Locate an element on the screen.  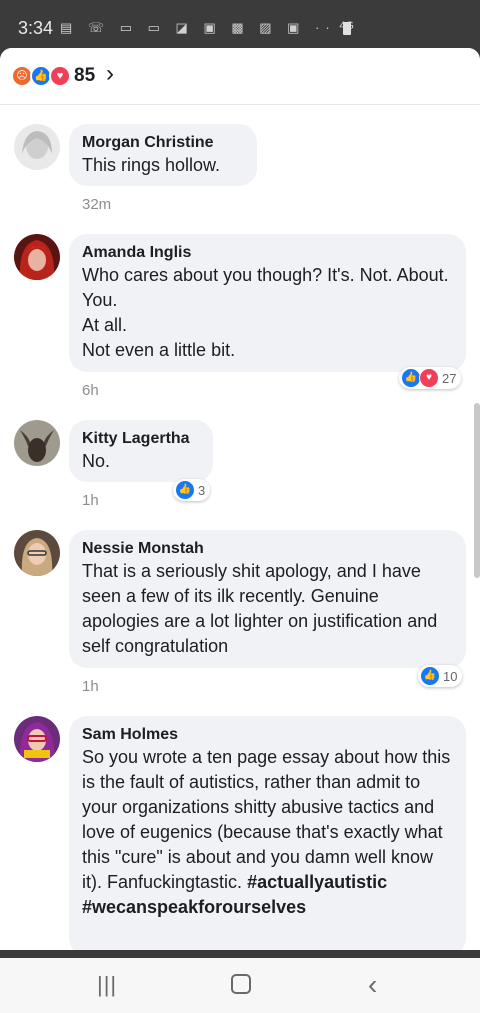
home-icon is located at coordinates (241, 984).